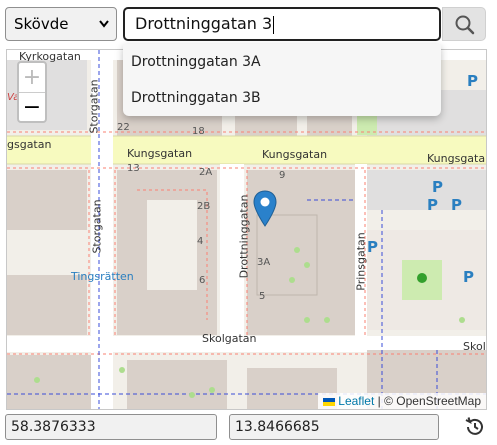  What do you see at coordinates (329, 401) in the screenshot?
I see `ukraine-flag-icon` at bounding box center [329, 401].